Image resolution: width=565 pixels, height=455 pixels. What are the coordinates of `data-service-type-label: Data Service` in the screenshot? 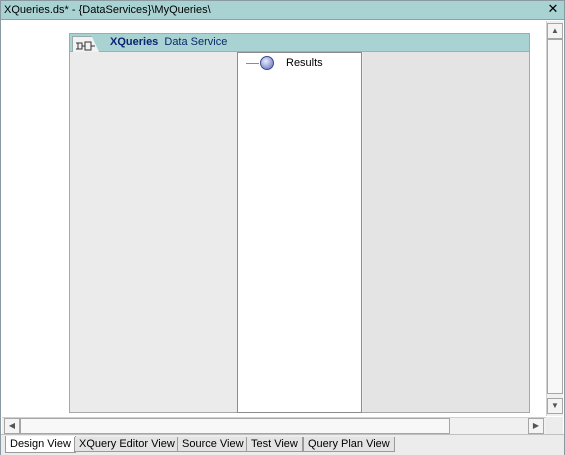 It's located at (196, 42).